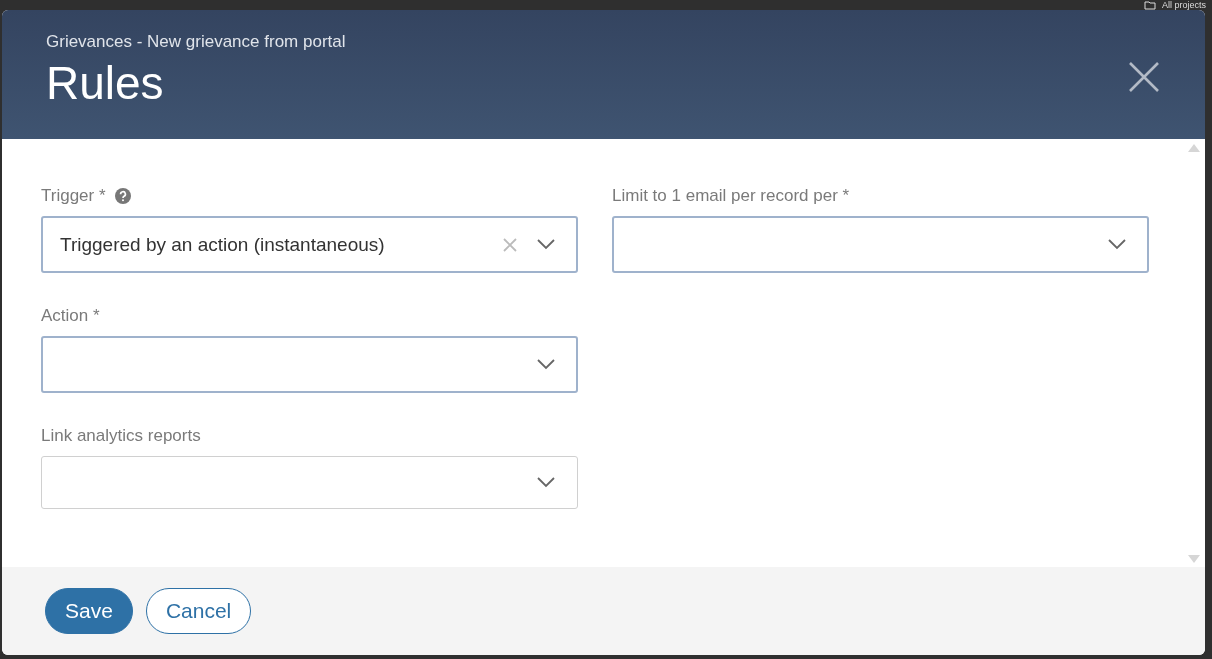 The height and width of the screenshot is (659, 1212). What do you see at coordinates (70, 316) in the screenshot?
I see `field-label: Action *` at bounding box center [70, 316].